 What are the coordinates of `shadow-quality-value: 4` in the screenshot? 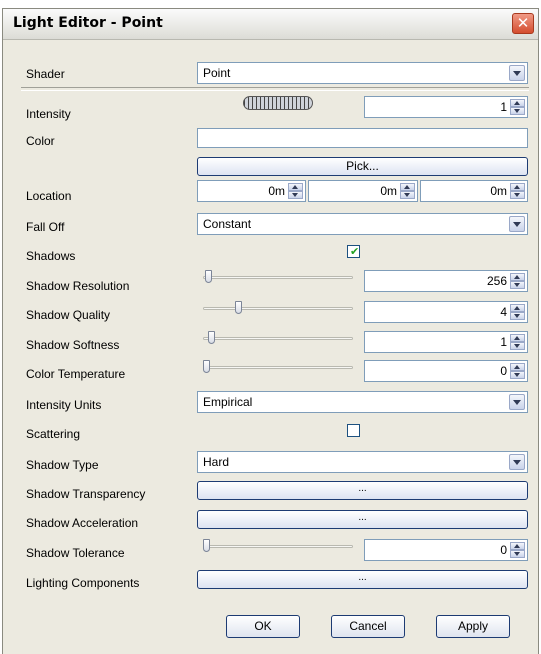 It's located at (503, 312).